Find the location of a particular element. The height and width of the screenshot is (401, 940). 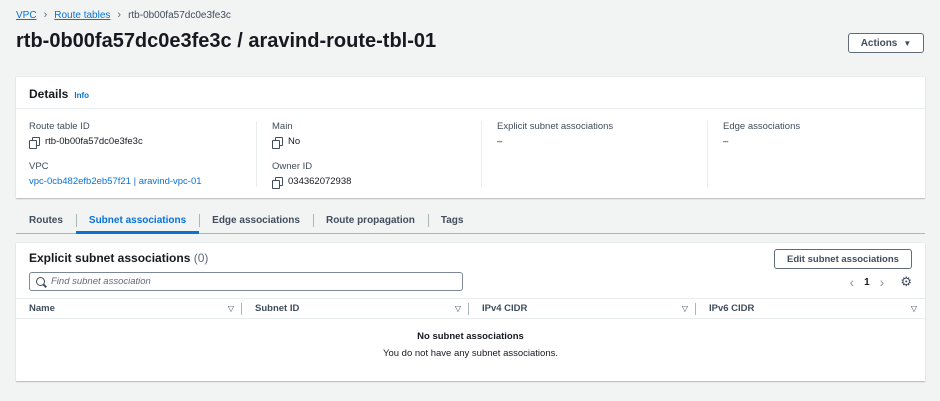

details-column-3-inner: Explicit subnet associations – is located at coordinates (591, 134).